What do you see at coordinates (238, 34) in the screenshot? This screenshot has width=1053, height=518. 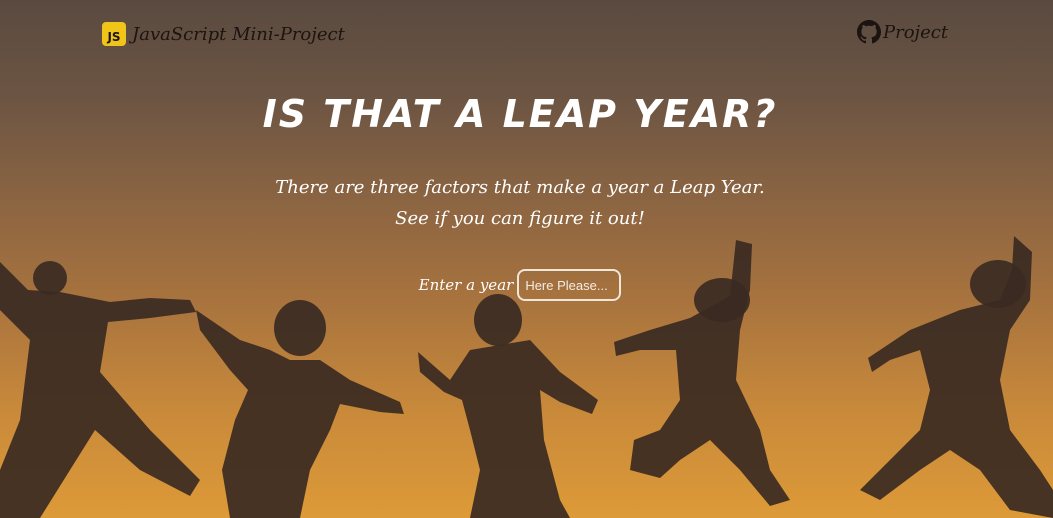 I see `brand-title: JavaScript Mini-Project` at bounding box center [238, 34].